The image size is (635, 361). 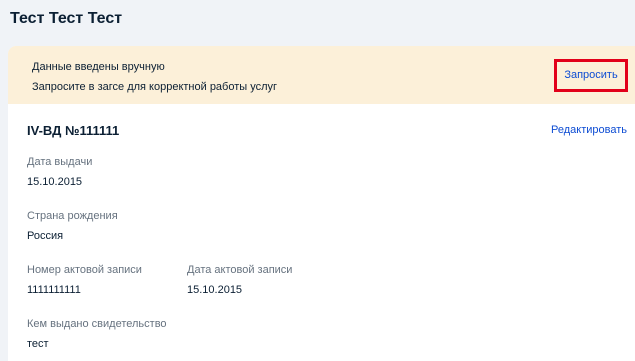 I want to click on birth-country-value: Россия, so click(x=45, y=236).